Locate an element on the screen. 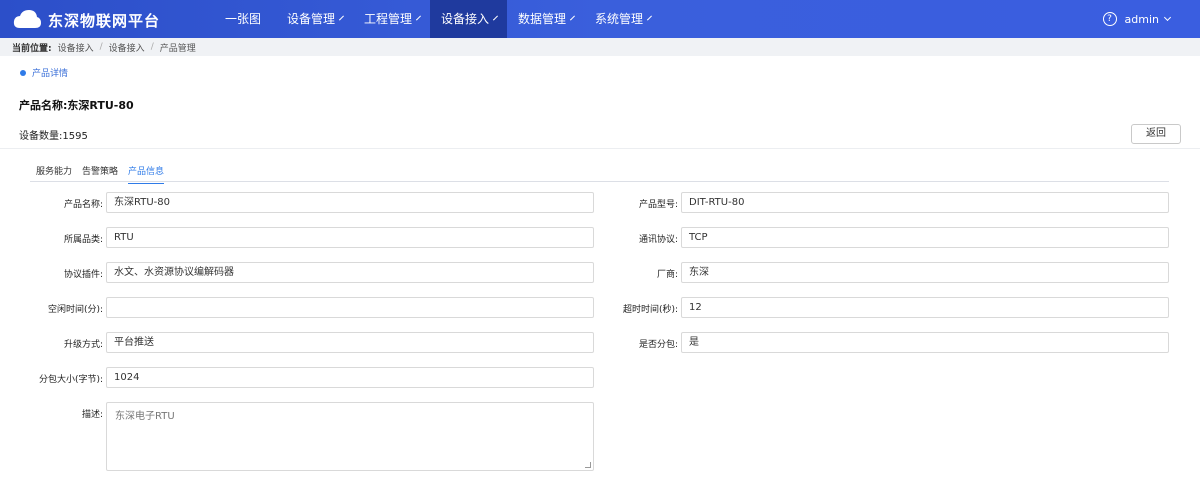  product-model-label: 产品型号: is located at coordinates (658, 205).